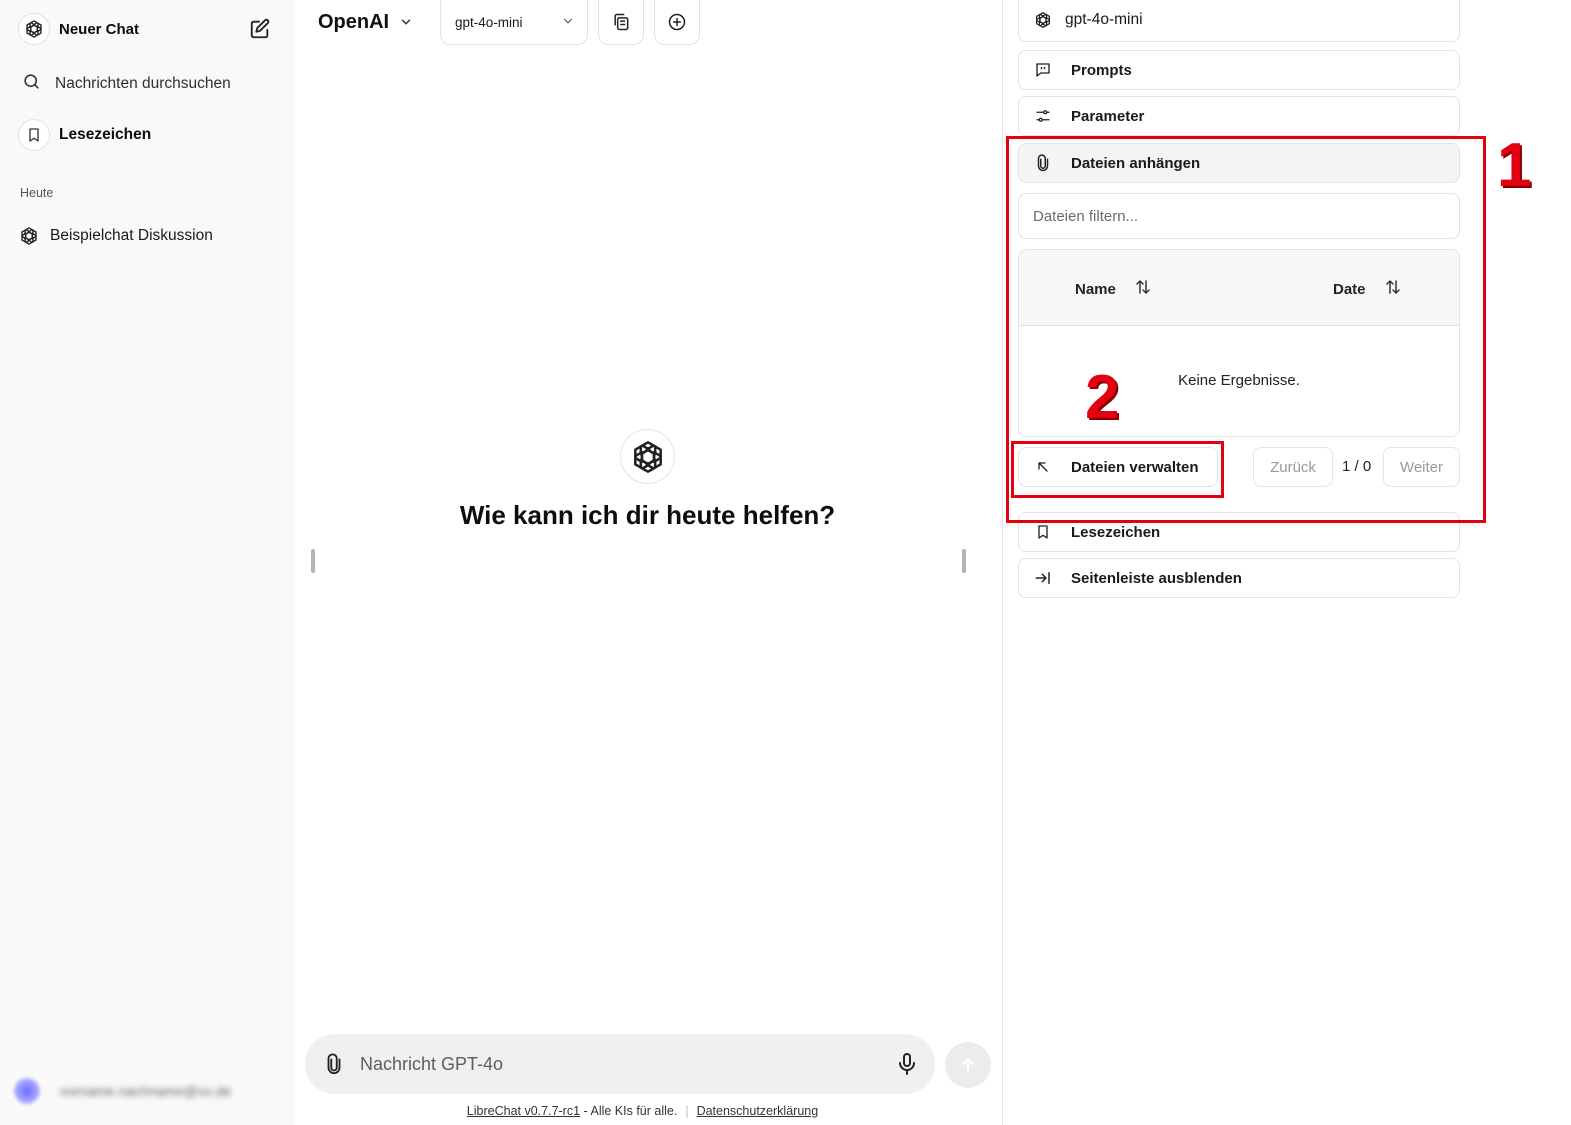 Image resolution: width=1571 pixels, height=1125 pixels. I want to click on panel-bookmarks-label: Lesezeichen, so click(1116, 532).